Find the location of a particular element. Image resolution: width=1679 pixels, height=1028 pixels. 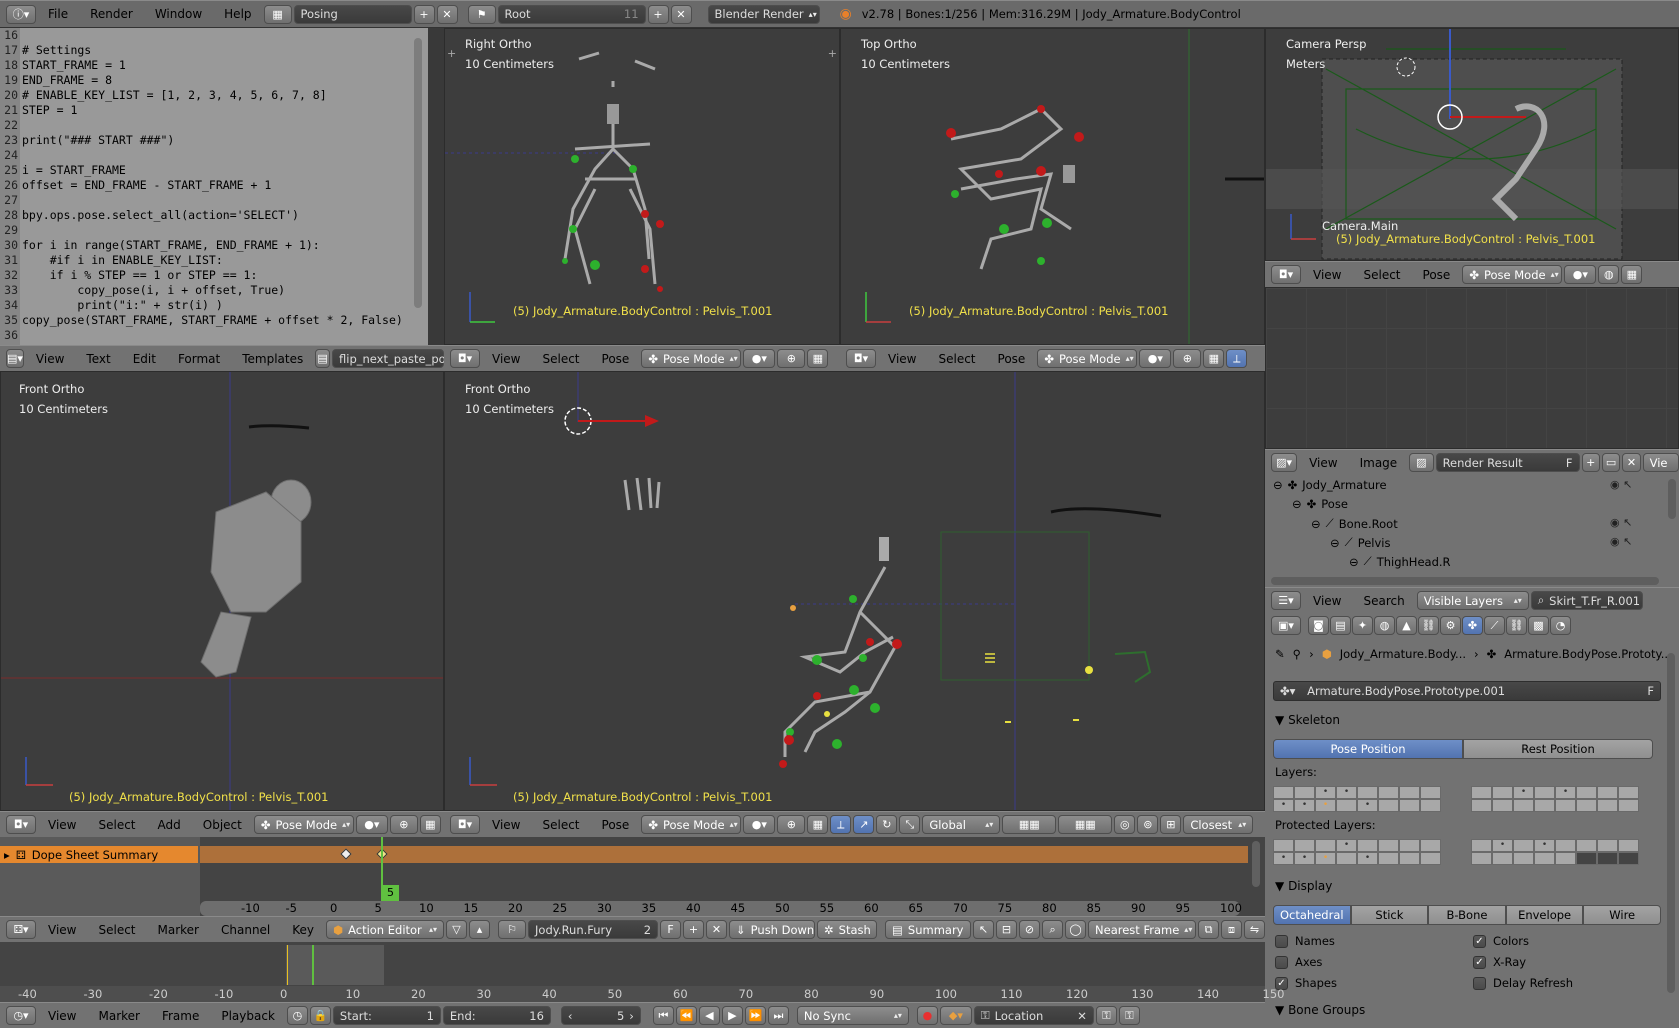

push-down-button: ⇓ Push Down is located at coordinates (772, 929).